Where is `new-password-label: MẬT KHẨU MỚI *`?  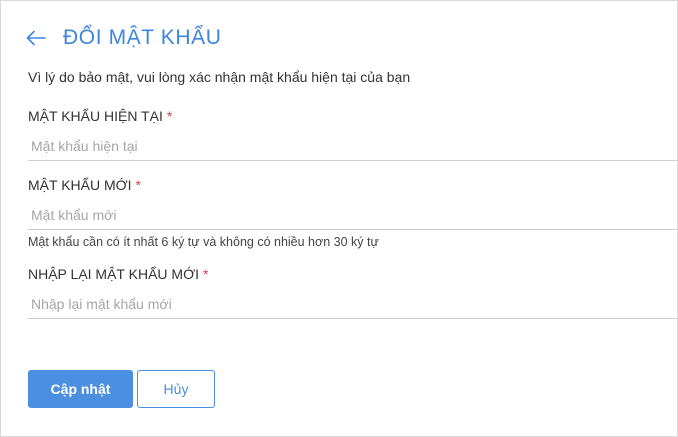 new-password-label: MẬT KHẨU MỚI * is located at coordinates (84, 185).